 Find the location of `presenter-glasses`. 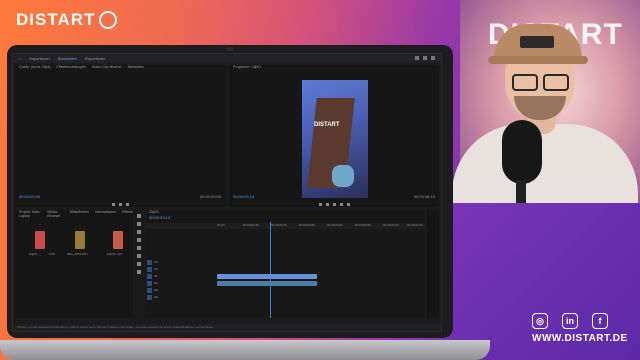

presenter-glasses is located at coordinates (540, 82).